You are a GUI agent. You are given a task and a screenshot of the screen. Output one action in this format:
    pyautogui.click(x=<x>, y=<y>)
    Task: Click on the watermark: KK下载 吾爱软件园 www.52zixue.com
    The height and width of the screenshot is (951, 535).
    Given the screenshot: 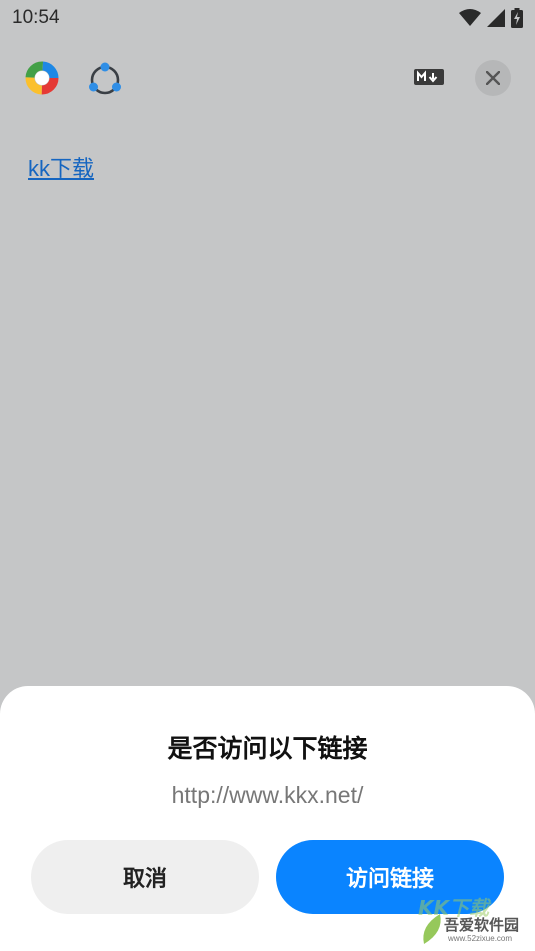 What is the action you would take?
    pyautogui.click(x=476, y=921)
    